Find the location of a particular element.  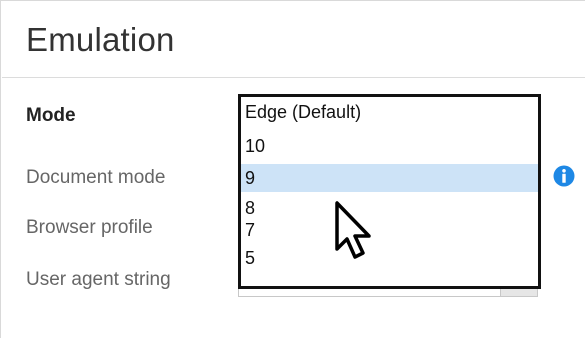

browser-profile-label: Browser profile is located at coordinates (89, 227).